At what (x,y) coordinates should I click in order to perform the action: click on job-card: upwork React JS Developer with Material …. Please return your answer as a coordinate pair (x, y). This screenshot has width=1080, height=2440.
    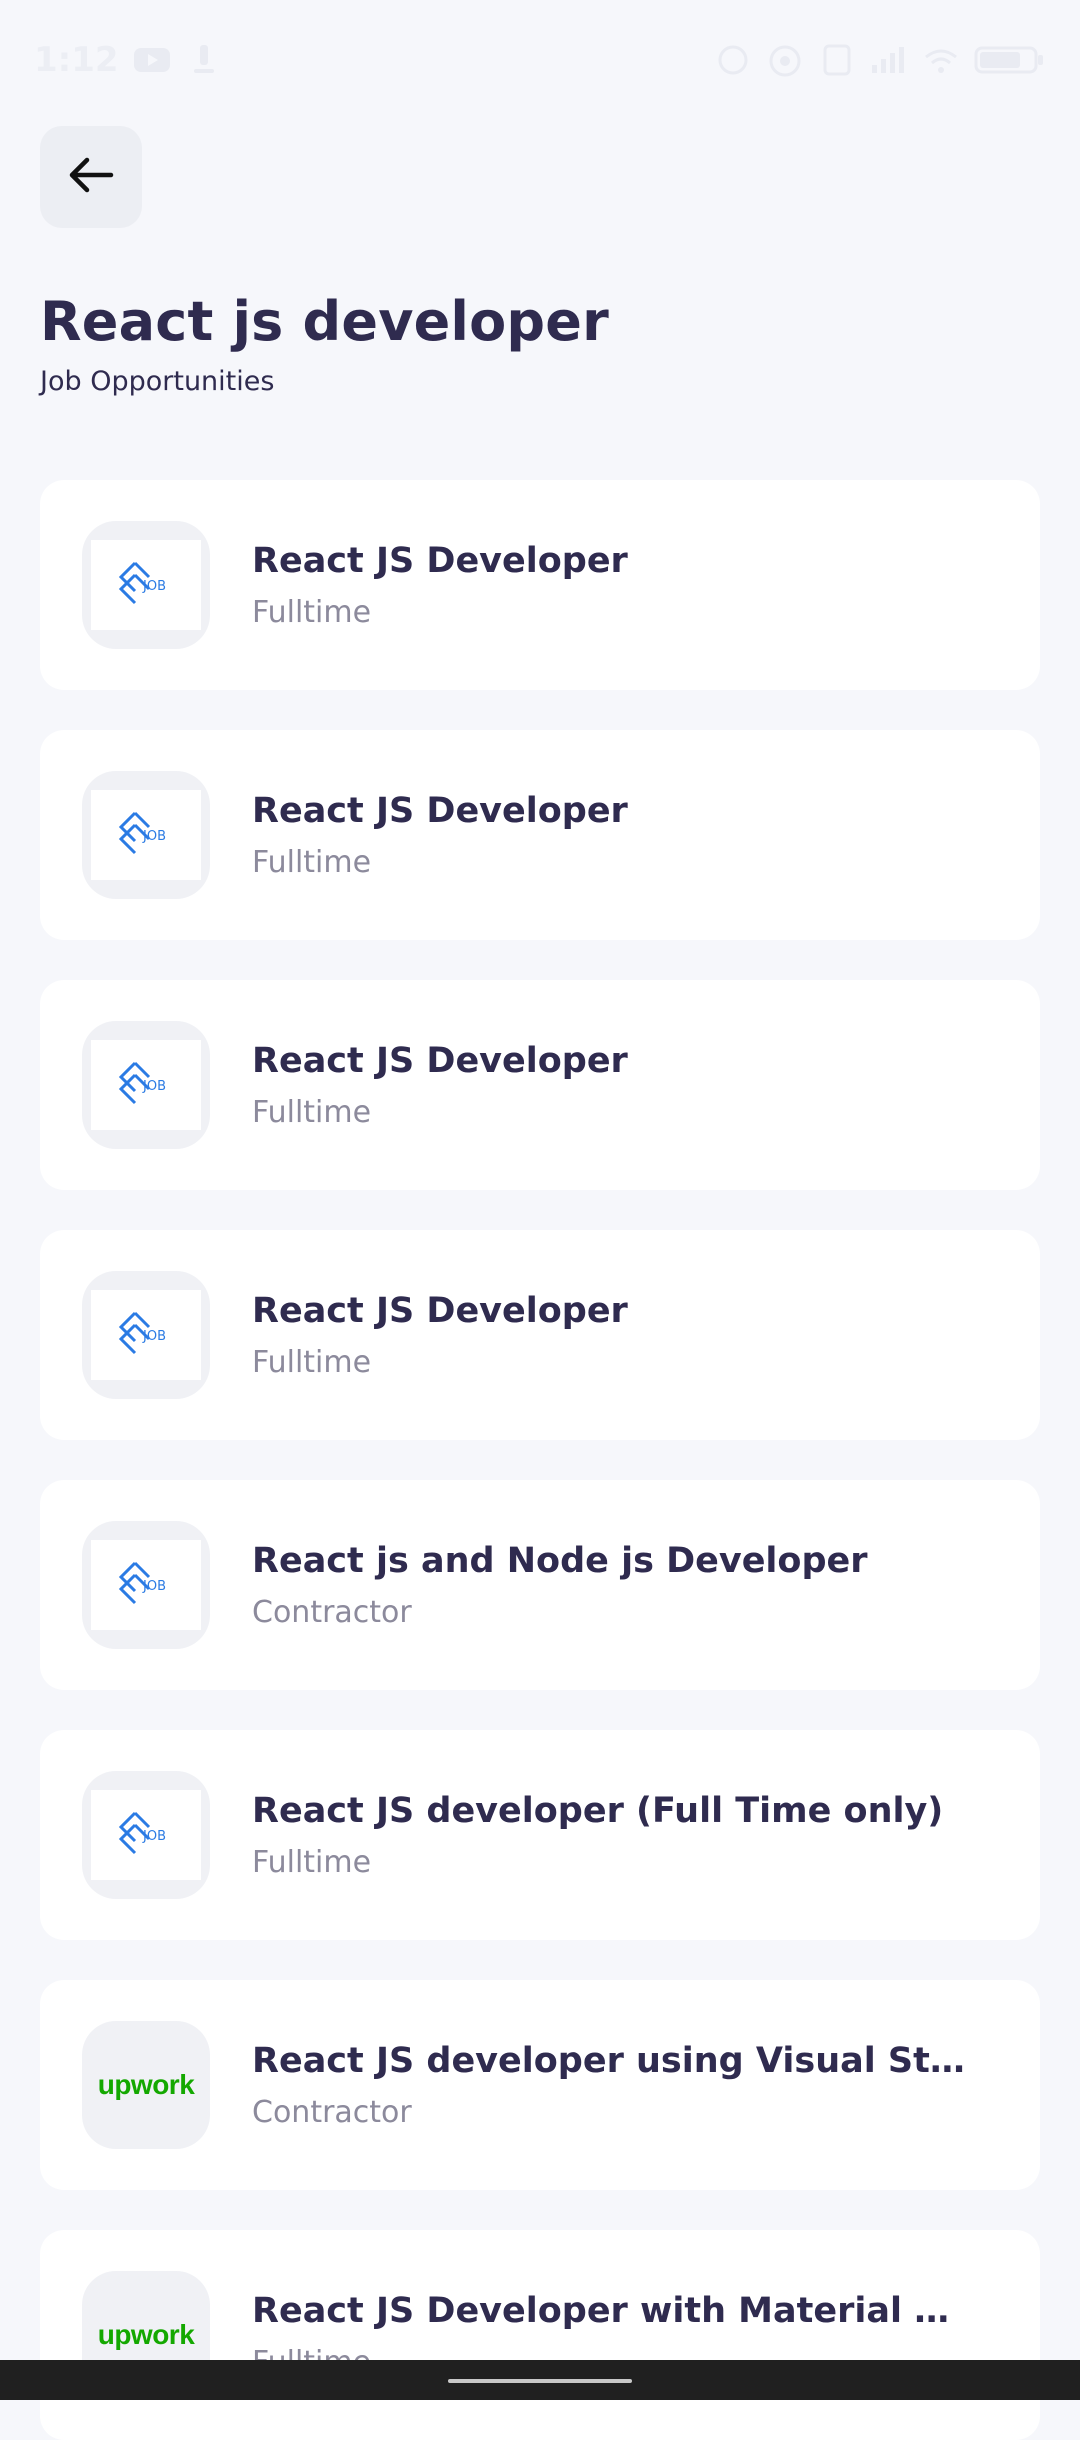
    Looking at the image, I should click on (540, 2335).